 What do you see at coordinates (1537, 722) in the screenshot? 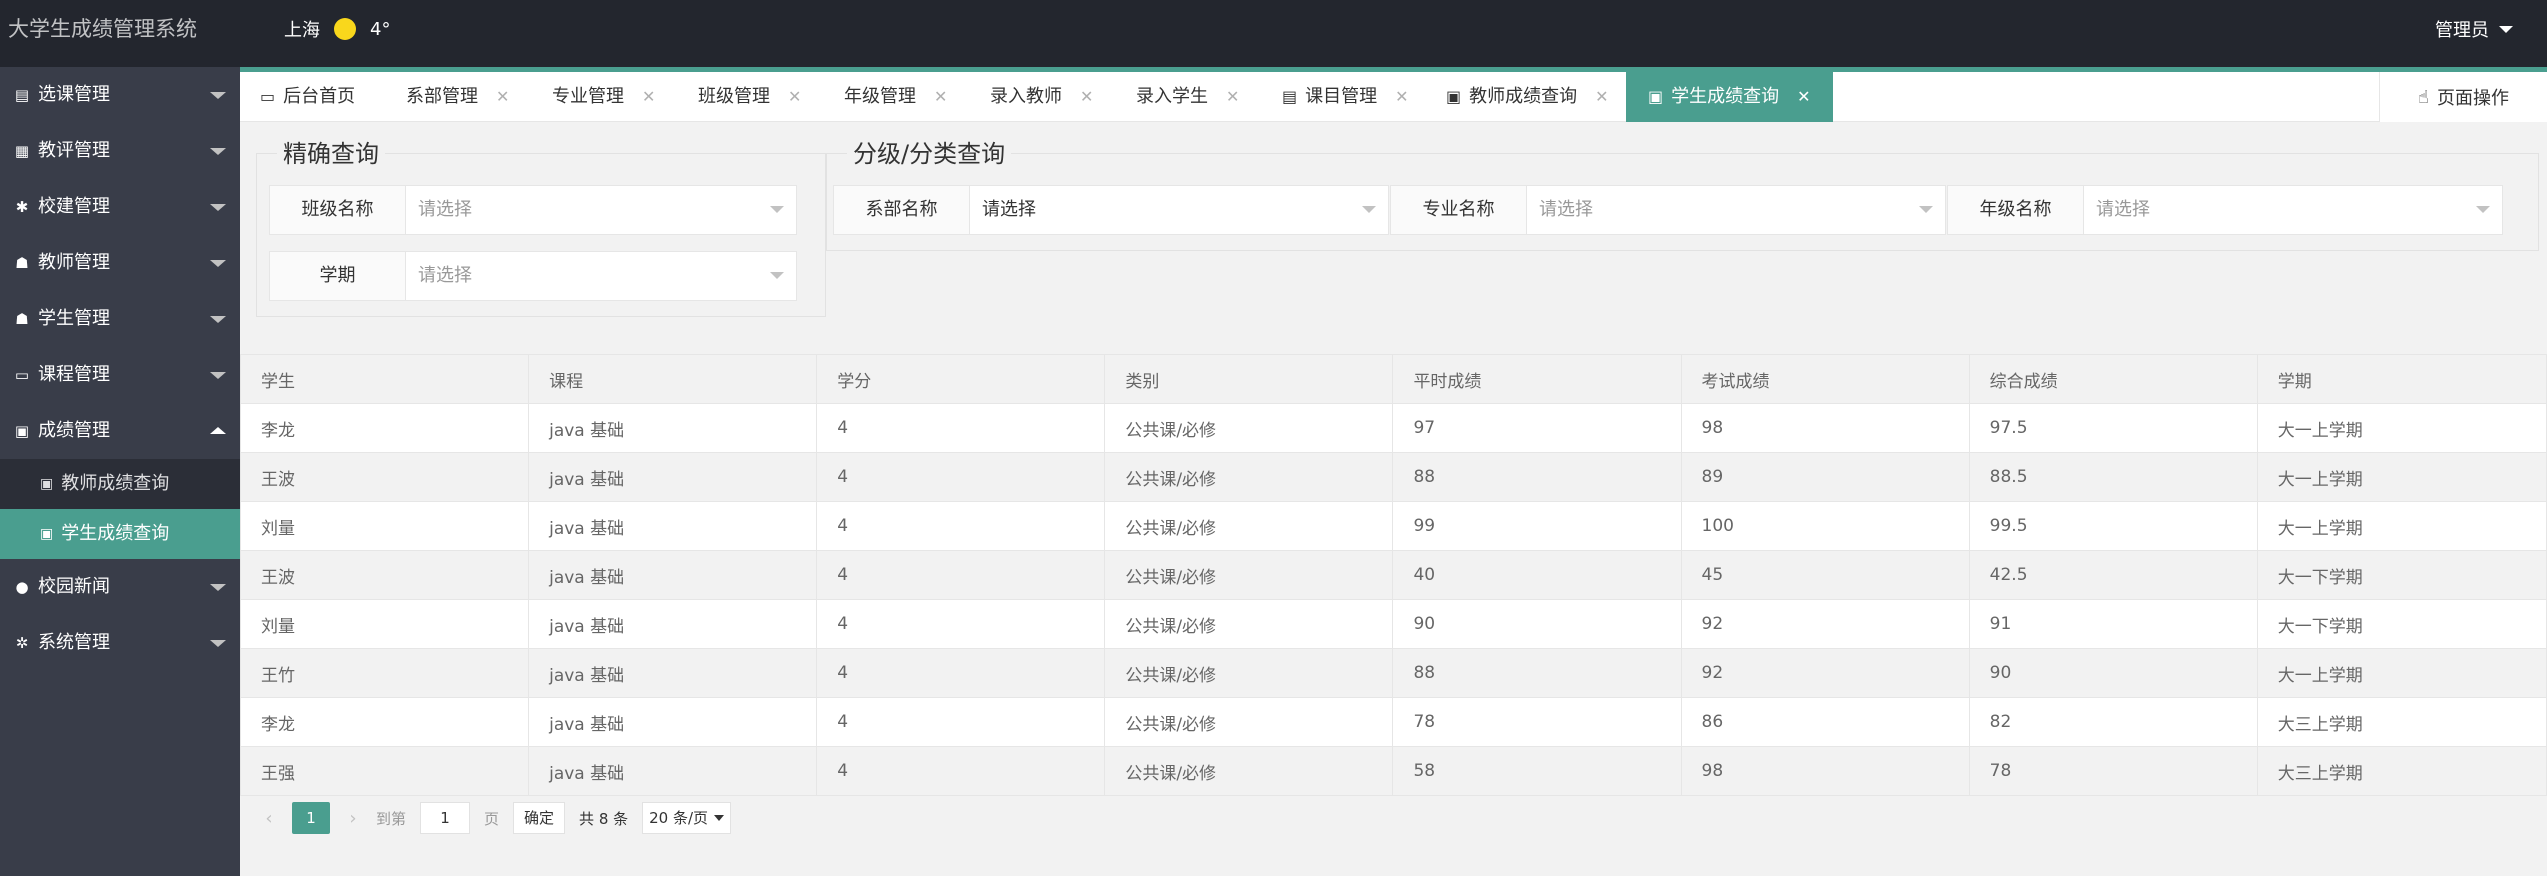
I see `table-cell: 78` at bounding box center [1537, 722].